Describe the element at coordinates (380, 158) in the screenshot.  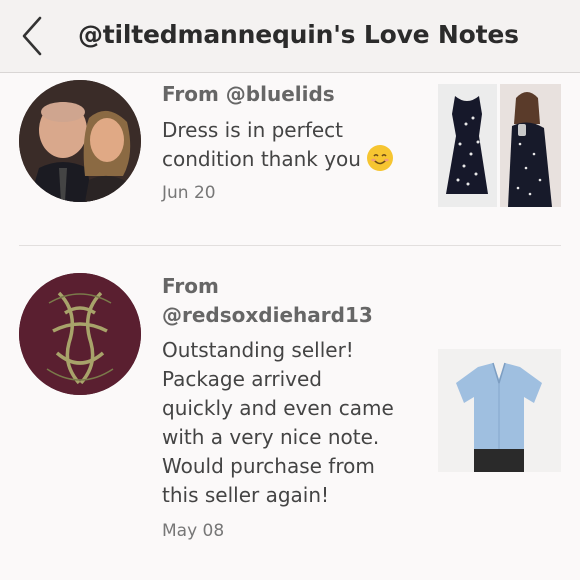
I see `smiling-face-emoji` at that location.